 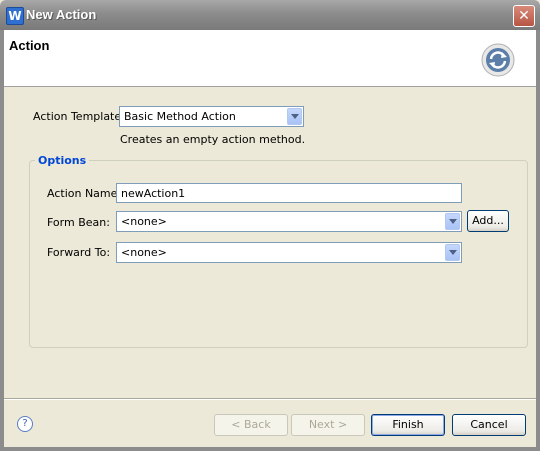 I want to click on forward-to-select: <none>, so click(x=289, y=252).